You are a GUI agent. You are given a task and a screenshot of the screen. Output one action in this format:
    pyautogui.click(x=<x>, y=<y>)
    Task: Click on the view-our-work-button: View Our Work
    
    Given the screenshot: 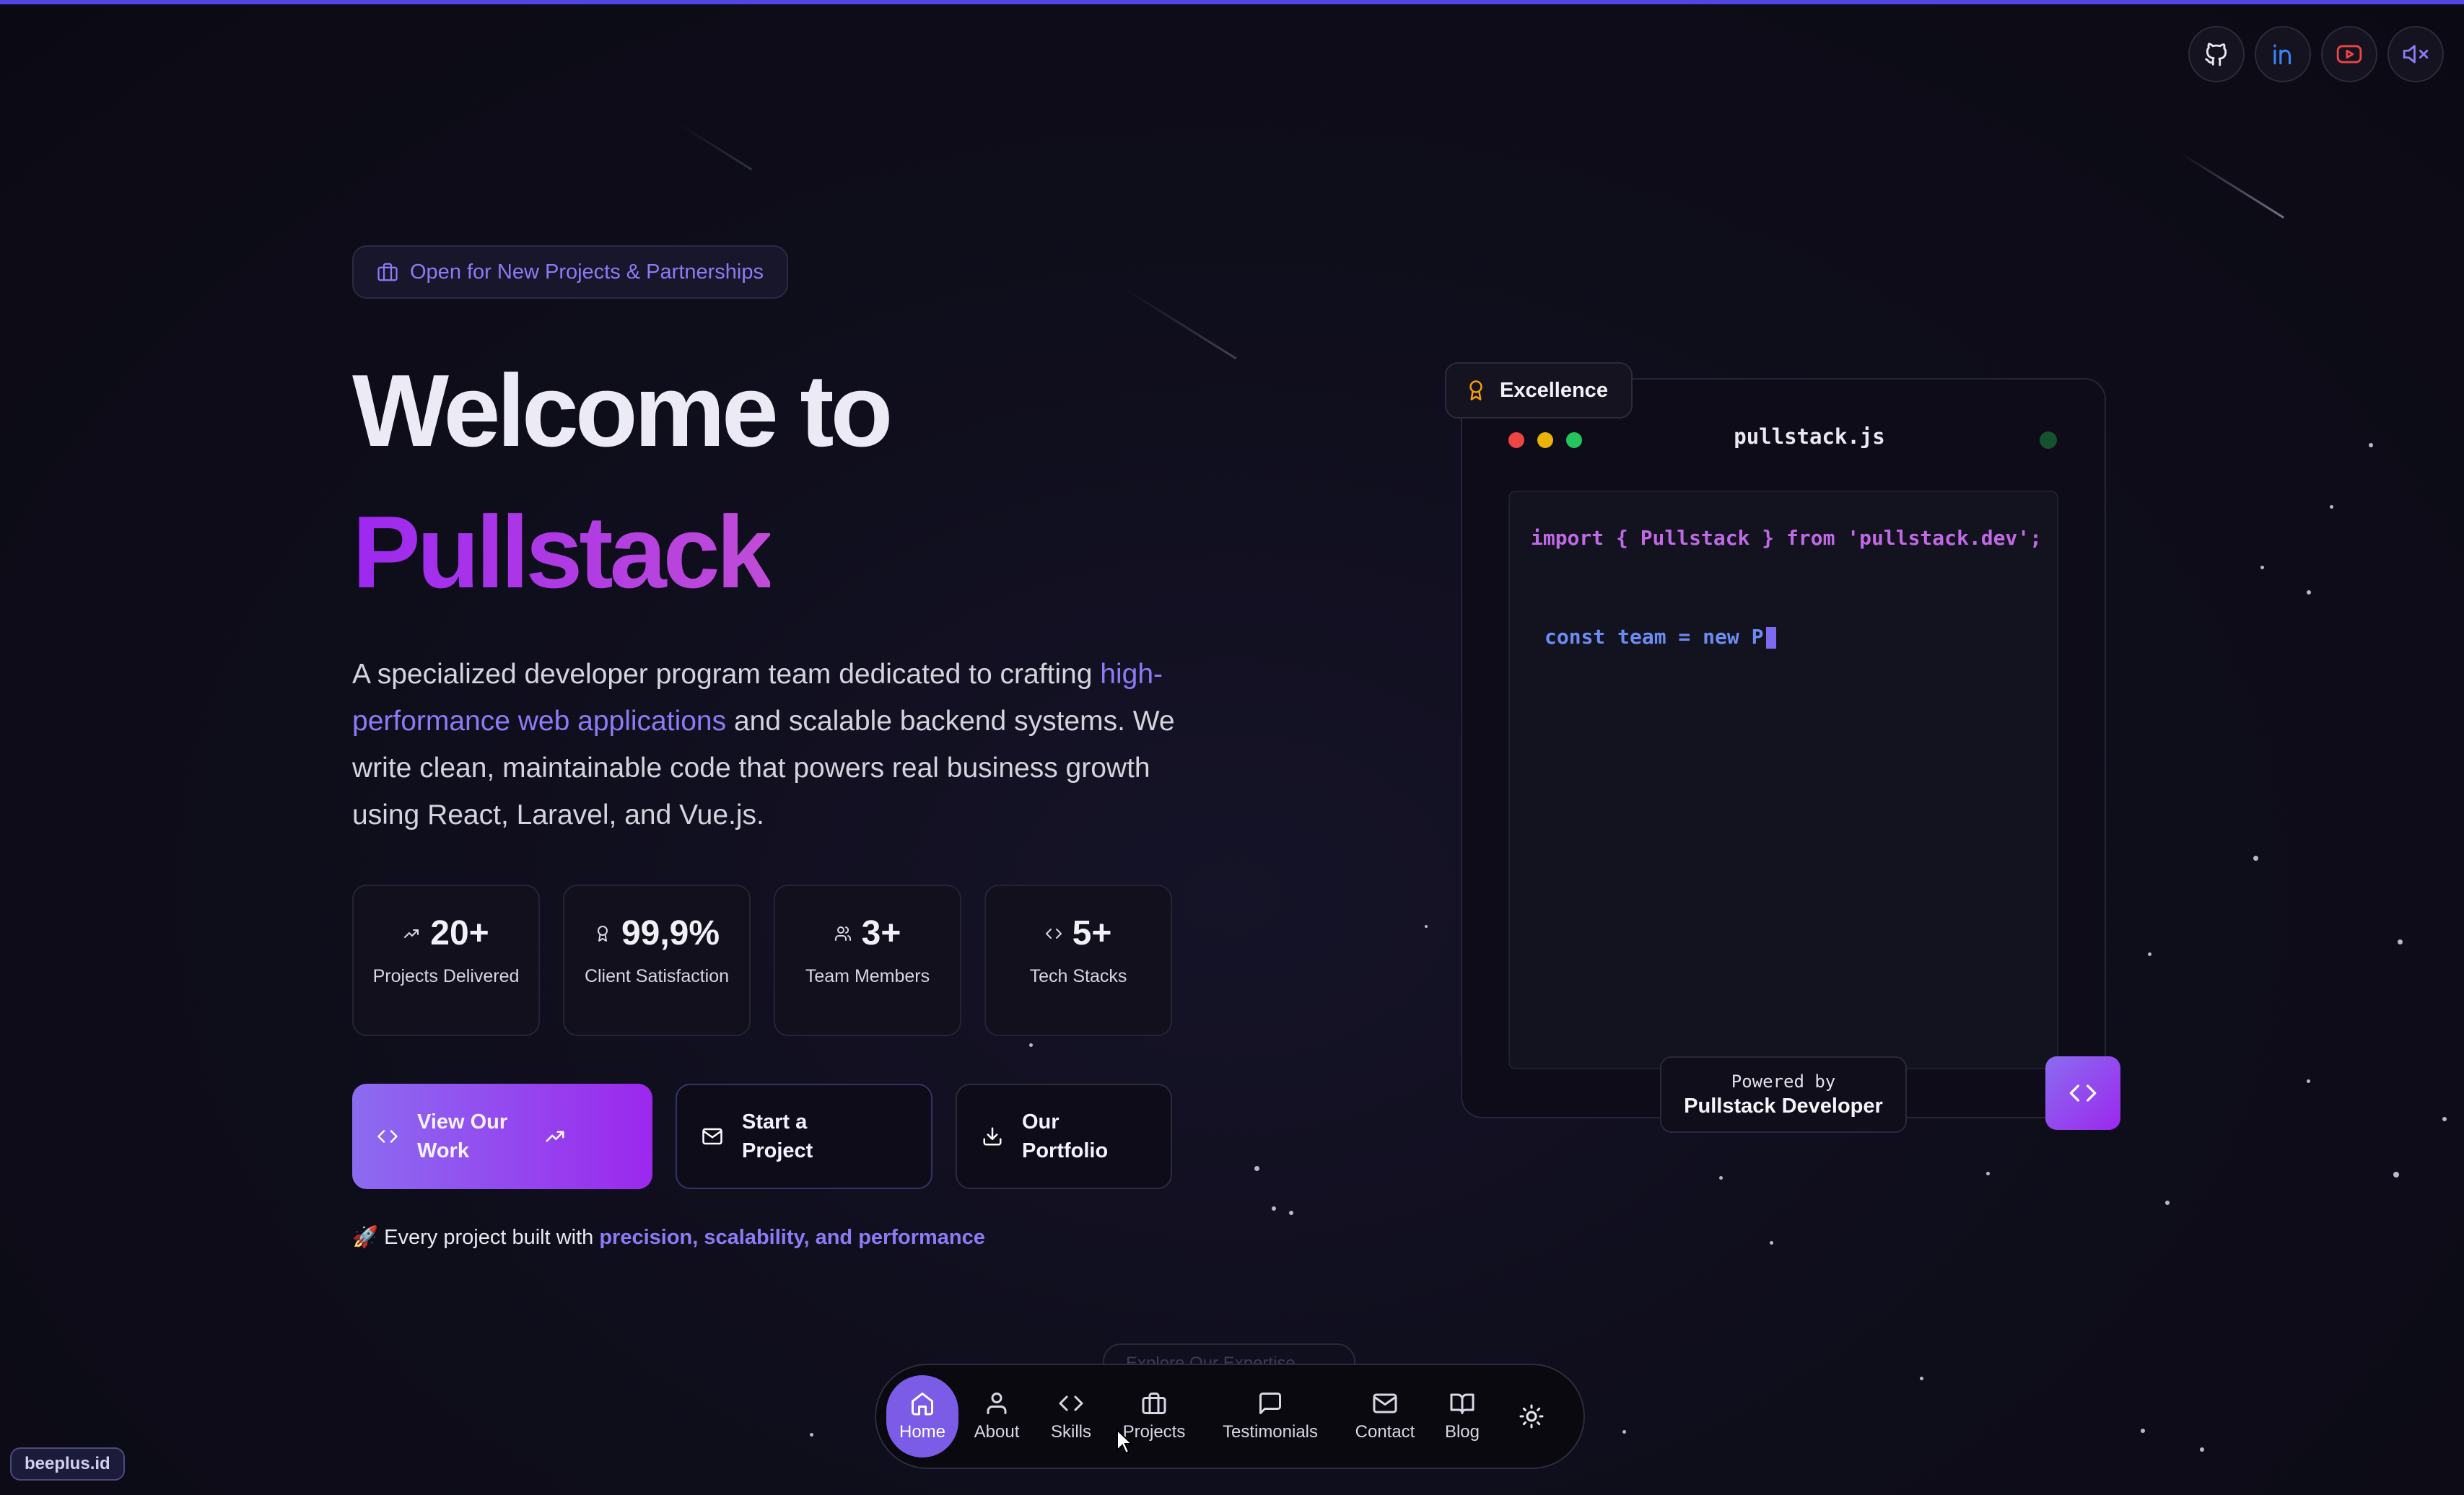 What is the action you would take?
    pyautogui.click(x=502, y=1136)
    